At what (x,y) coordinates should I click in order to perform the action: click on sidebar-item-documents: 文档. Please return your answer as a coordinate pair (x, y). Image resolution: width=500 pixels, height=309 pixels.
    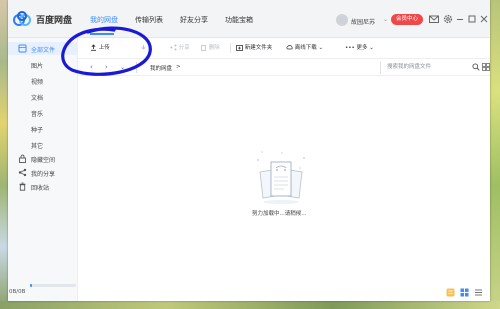
    Looking at the image, I should click on (43, 96).